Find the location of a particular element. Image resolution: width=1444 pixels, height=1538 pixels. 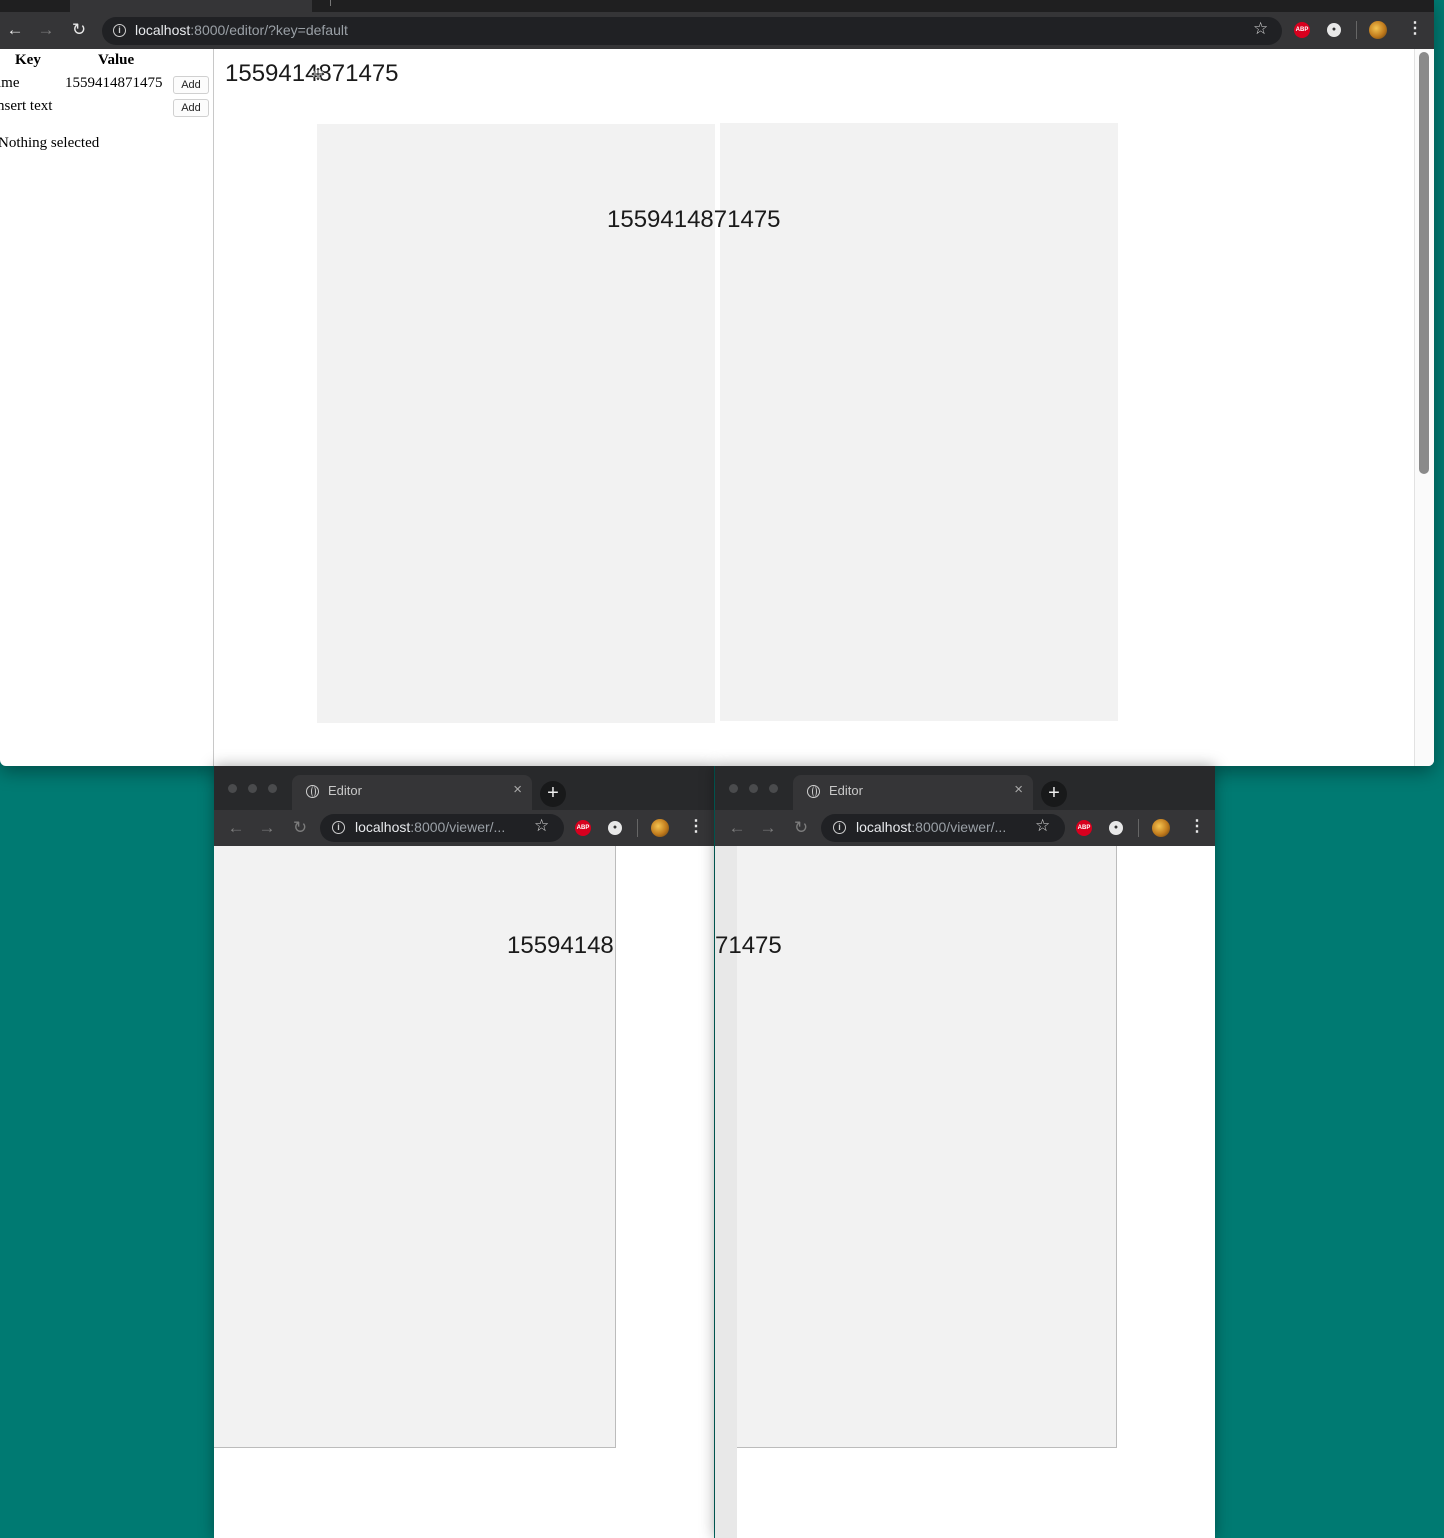

column-header-key: Key is located at coordinates (28, 60).